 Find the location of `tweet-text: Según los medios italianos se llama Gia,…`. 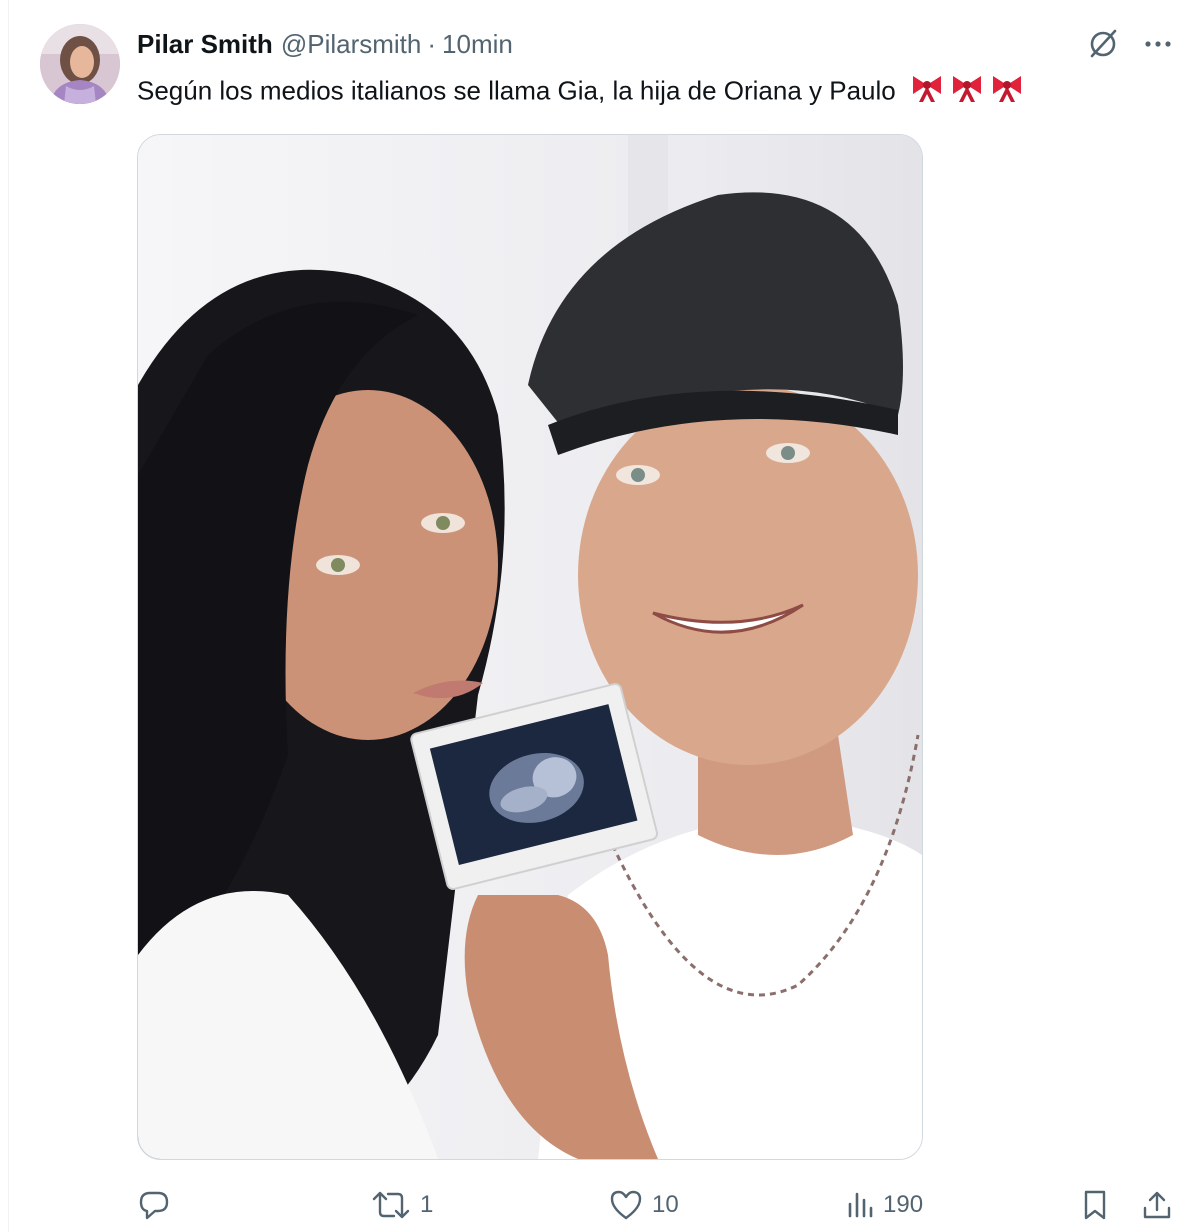

tweet-text: Según los medios italianos se llama Gia,… is located at coordinates (583, 90).